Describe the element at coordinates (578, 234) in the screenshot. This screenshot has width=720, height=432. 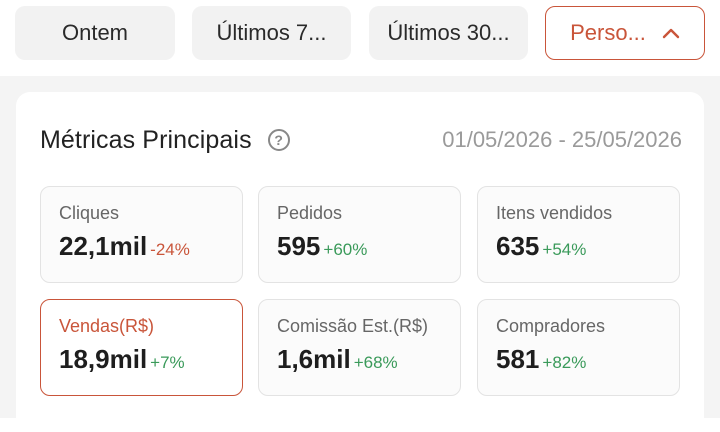
I see `metric-tile-items-sold: Itens vendidos 635 +54%` at that location.